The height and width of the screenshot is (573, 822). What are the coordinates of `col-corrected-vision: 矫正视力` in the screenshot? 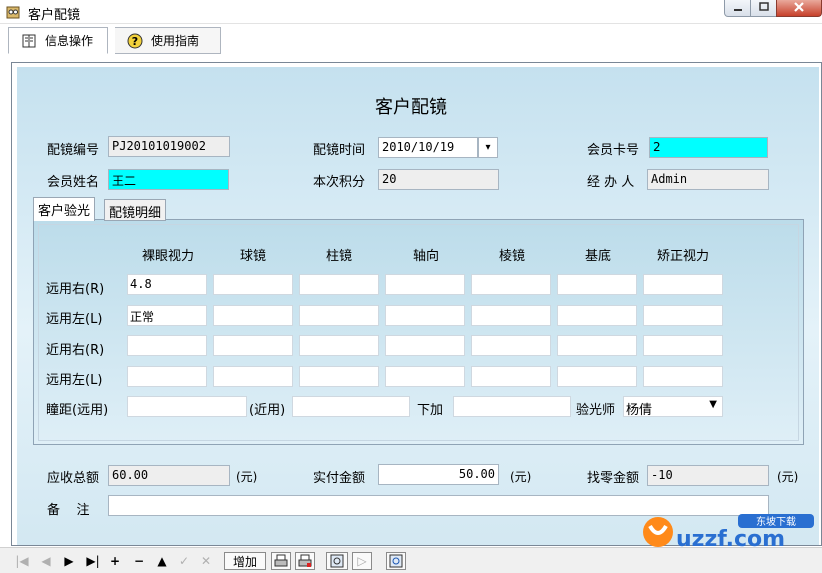 It's located at (682, 256).